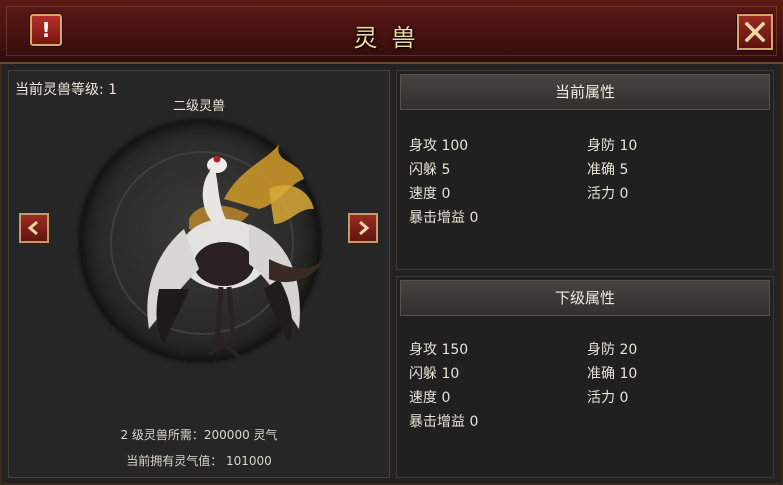 Image resolution: width=783 pixels, height=485 pixels. Describe the element at coordinates (608, 170) in the screenshot. I see `current-stat-accuracy: 准确 5` at that location.